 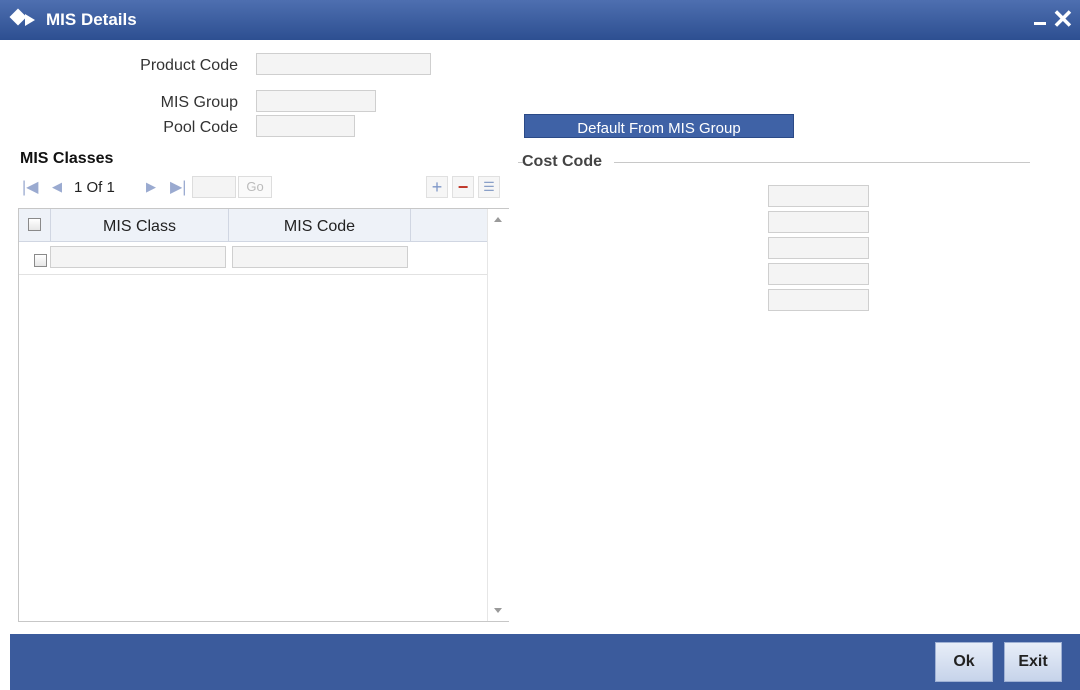 What do you see at coordinates (30, 20) in the screenshot?
I see `arrow-icon` at bounding box center [30, 20].